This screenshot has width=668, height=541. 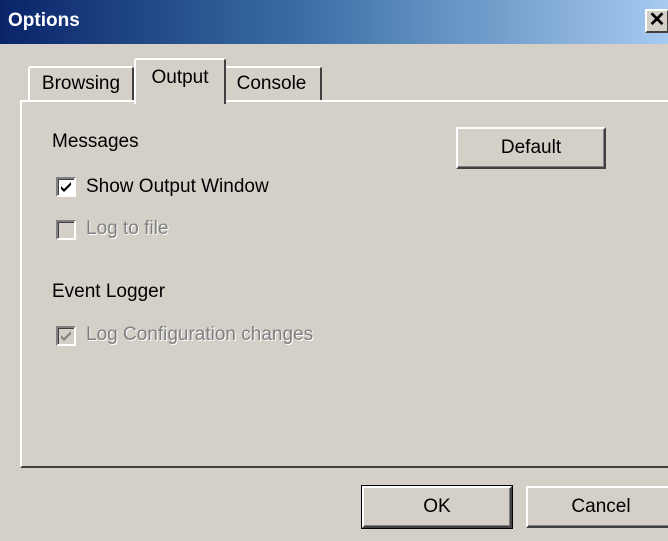 I want to click on messages-heading: Messages, so click(x=95, y=141).